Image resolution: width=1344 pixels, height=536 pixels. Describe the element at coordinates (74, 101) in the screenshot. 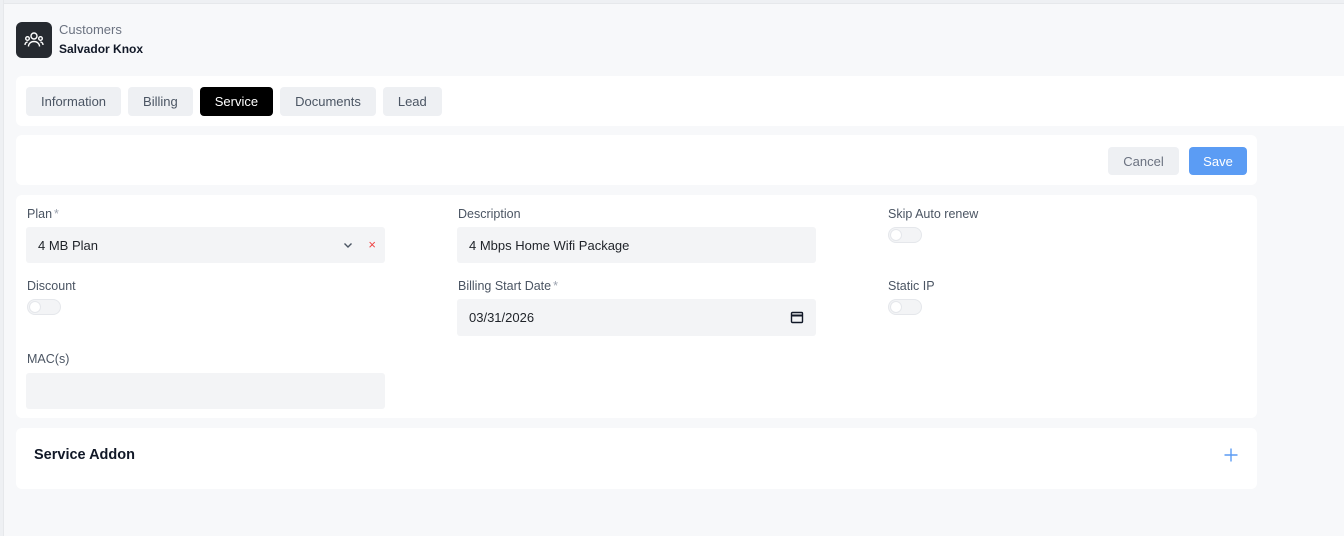

I see `tab-information: Information` at that location.